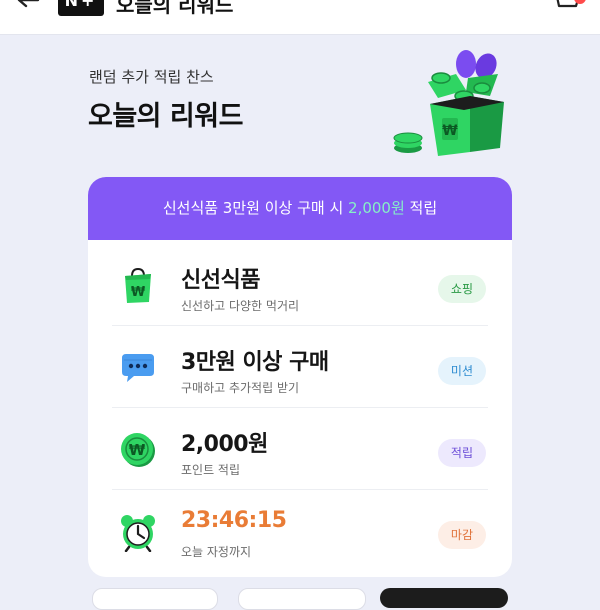  Describe the element at coordinates (300, 449) in the screenshot. I see `reward-row-points: ₩ 2,000원 포인트 적립 적립` at that location.